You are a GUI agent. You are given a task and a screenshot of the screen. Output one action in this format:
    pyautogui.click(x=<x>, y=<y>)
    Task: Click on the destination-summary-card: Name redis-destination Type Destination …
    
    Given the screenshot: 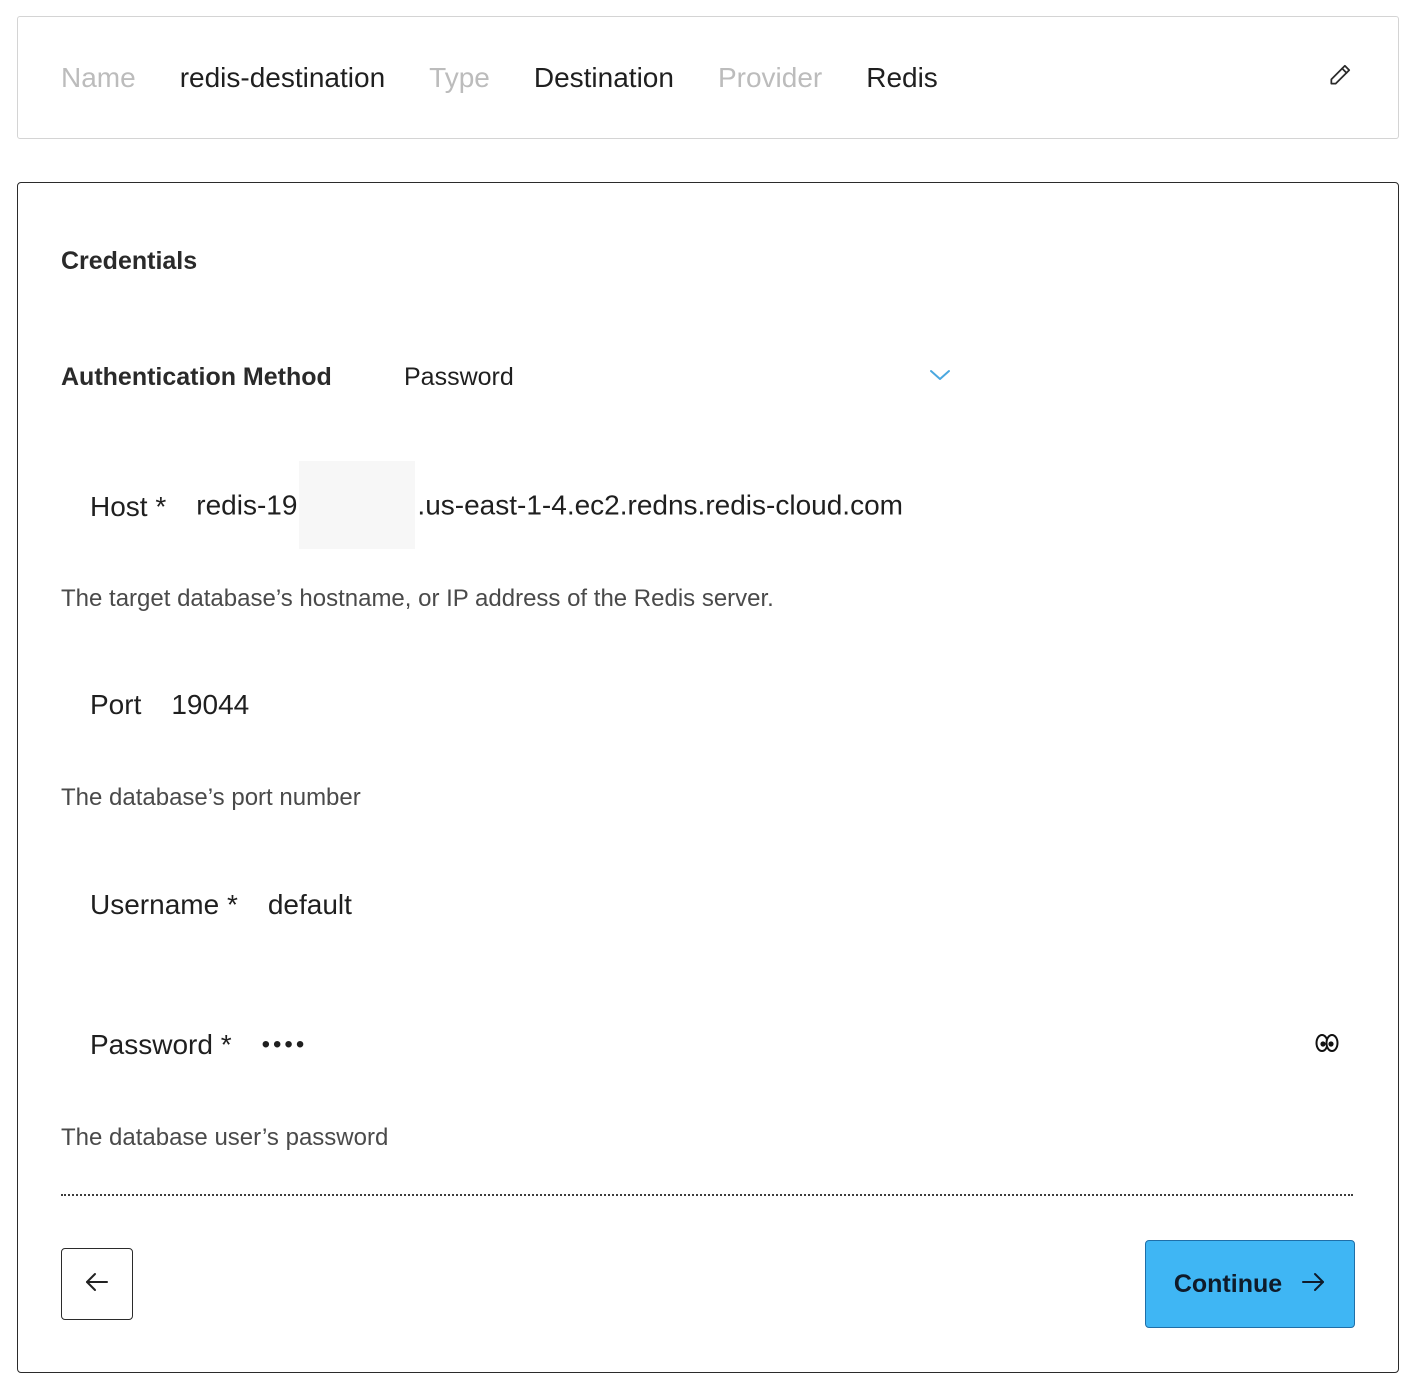 What is the action you would take?
    pyautogui.click(x=708, y=77)
    